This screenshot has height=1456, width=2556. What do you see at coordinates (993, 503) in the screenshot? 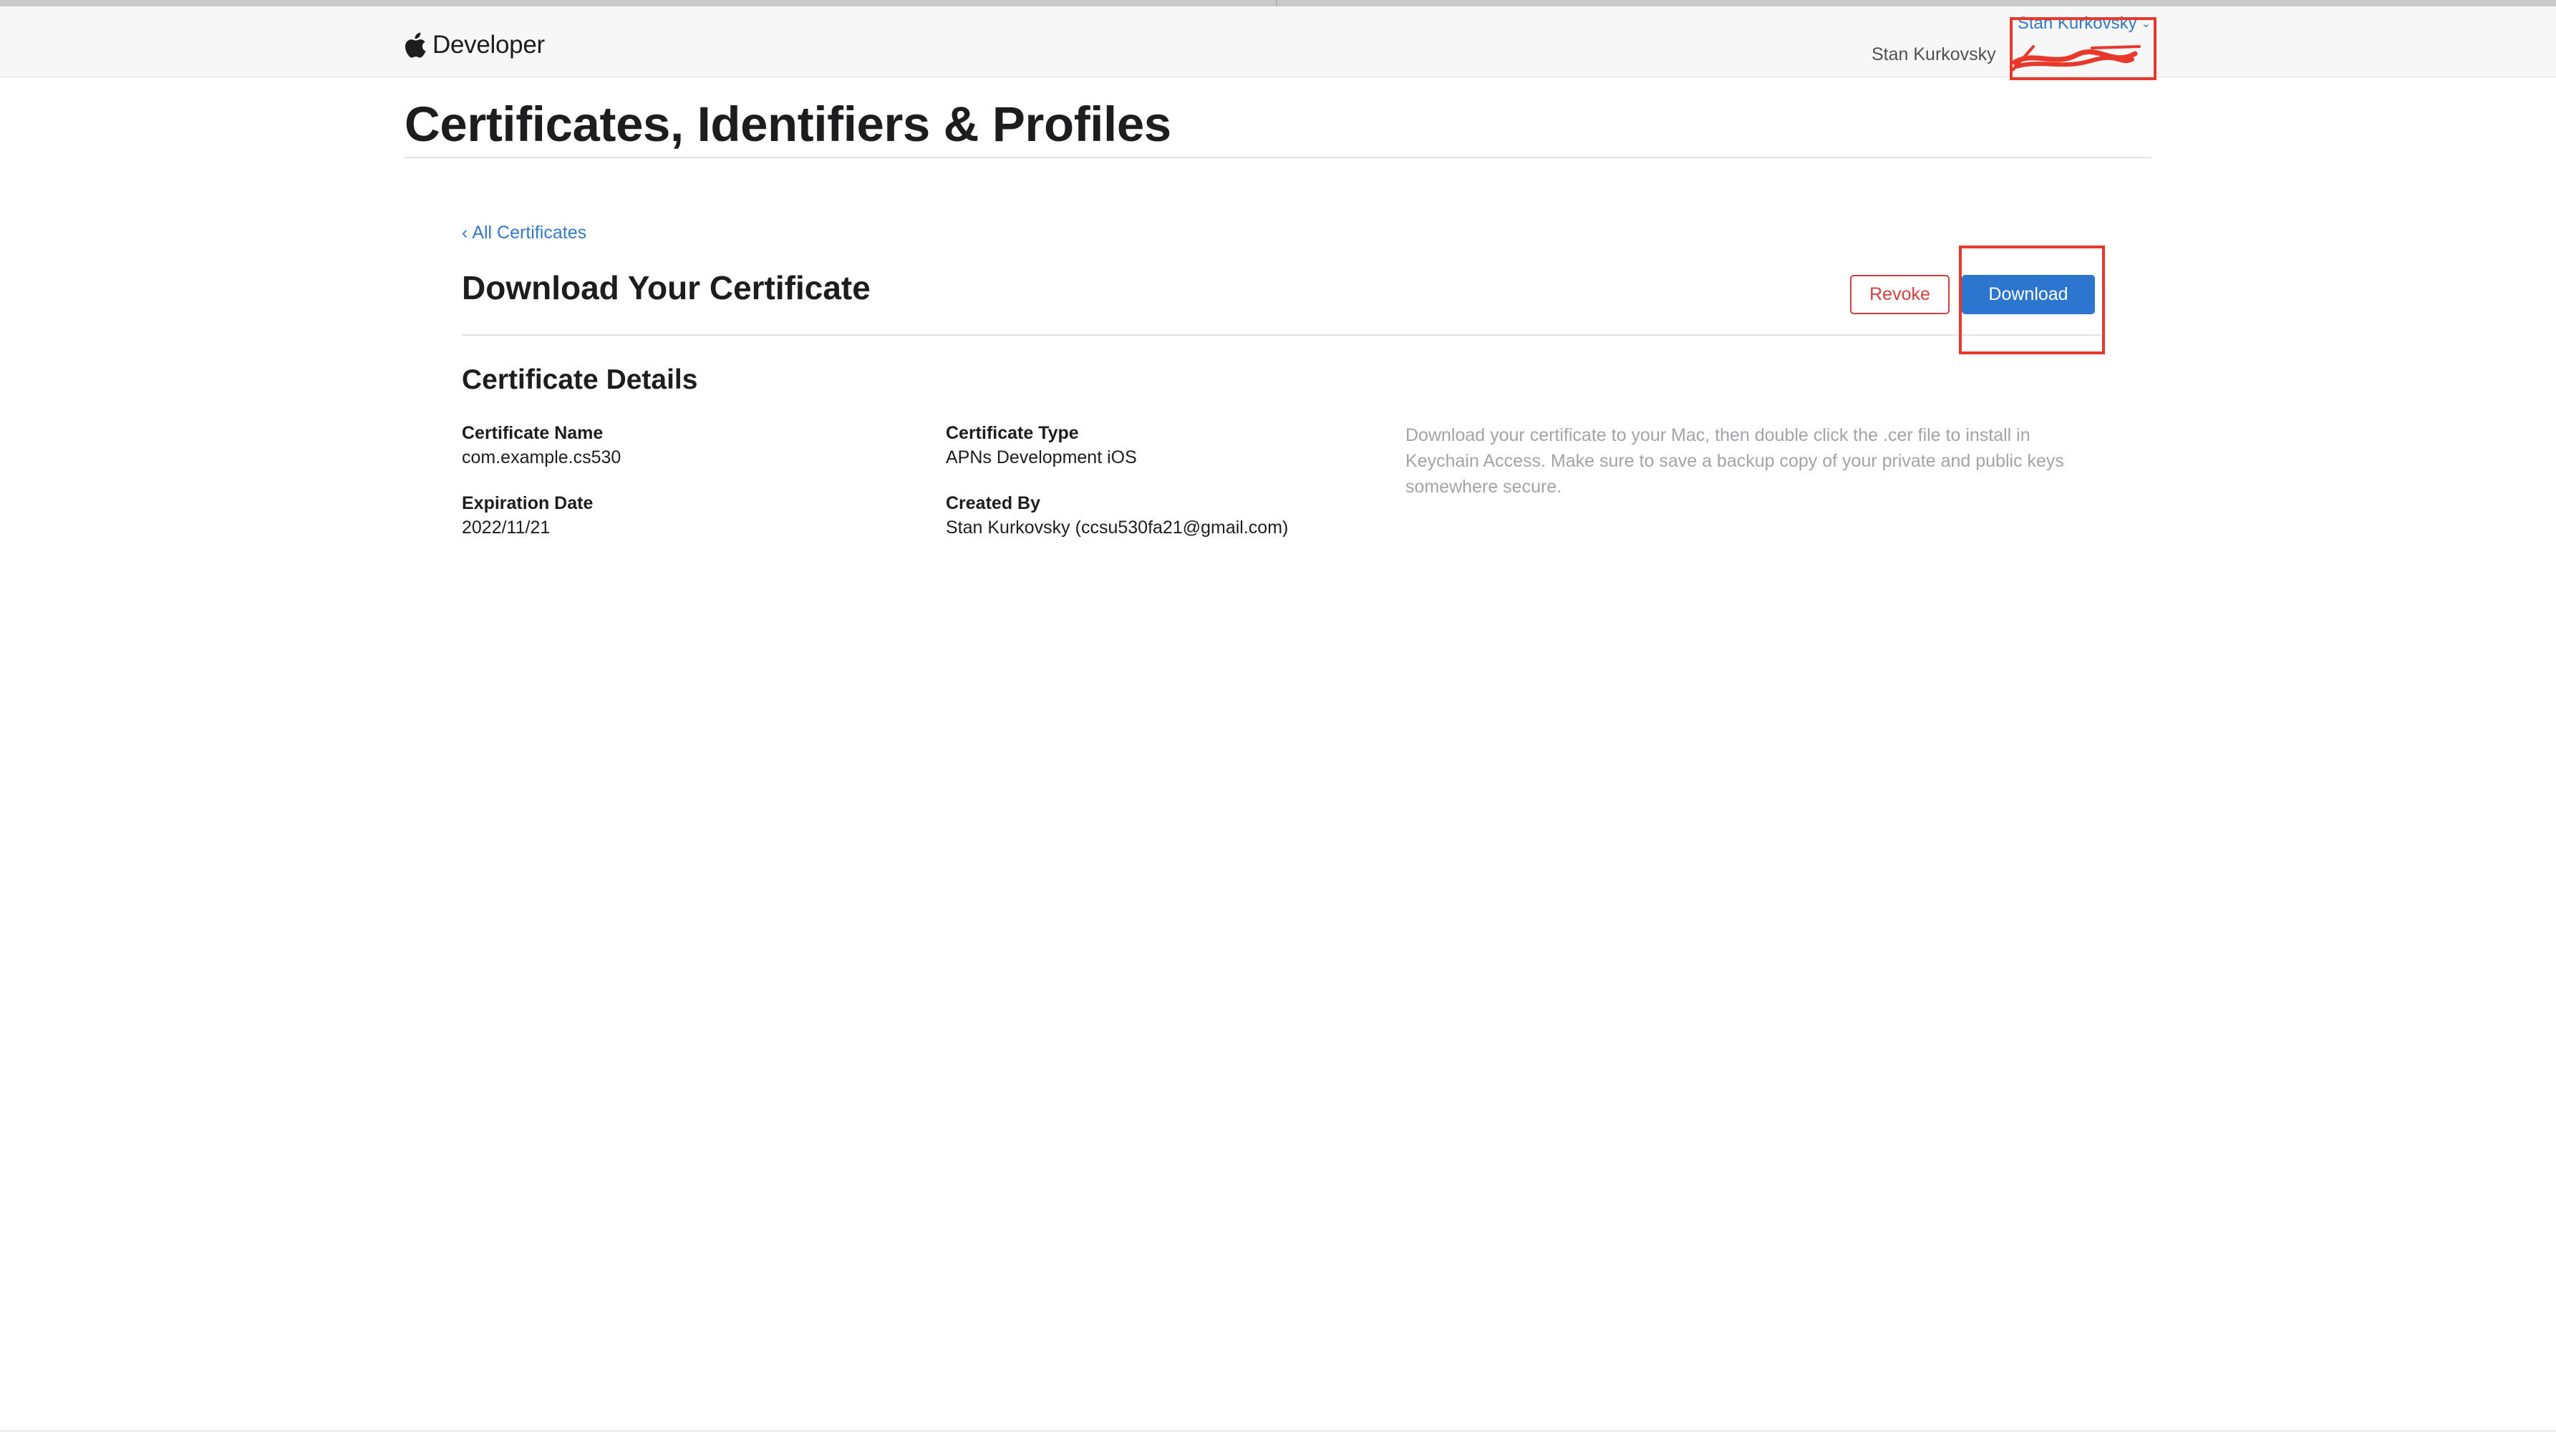
I see `created-by-label: Created By` at bounding box center [993, 503].